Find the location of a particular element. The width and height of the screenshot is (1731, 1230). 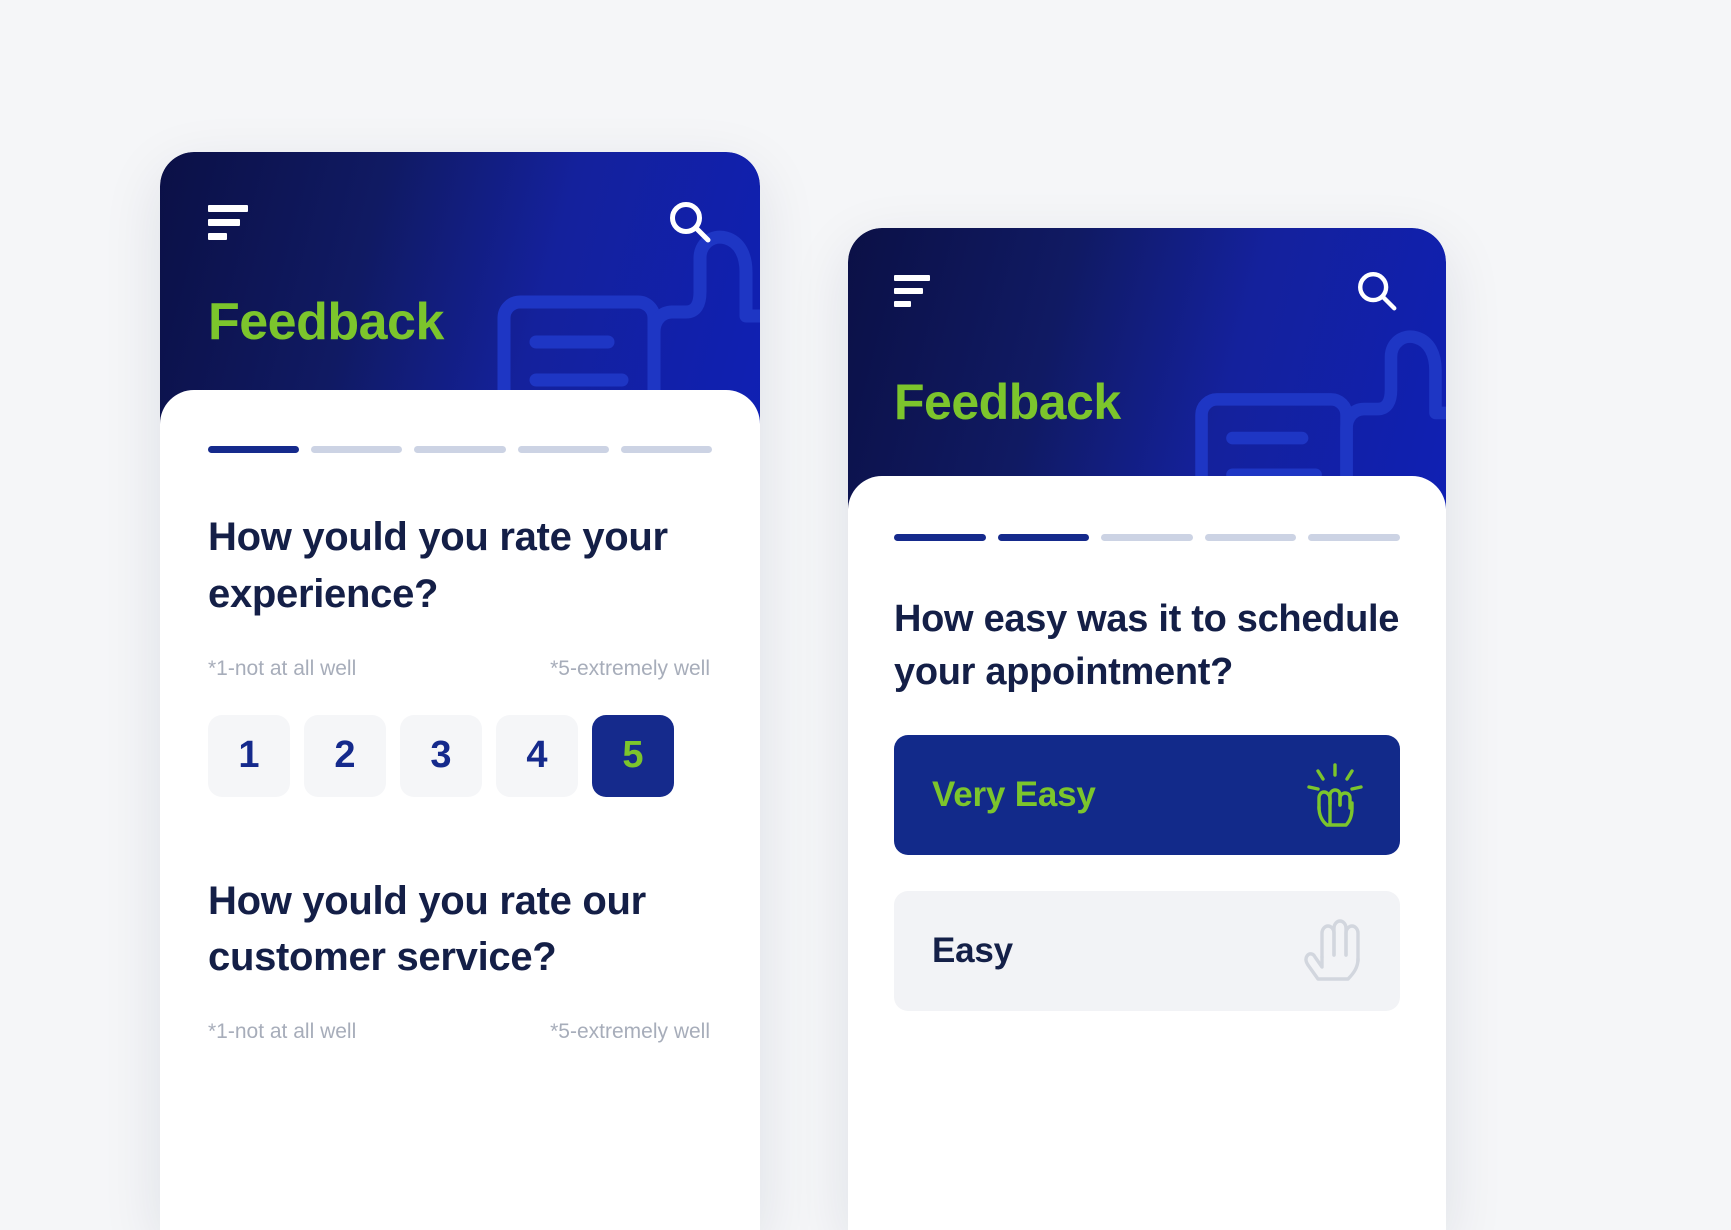

question-one-rating-group: 1 2 3 4 5 is located at coordinates (460, 755).